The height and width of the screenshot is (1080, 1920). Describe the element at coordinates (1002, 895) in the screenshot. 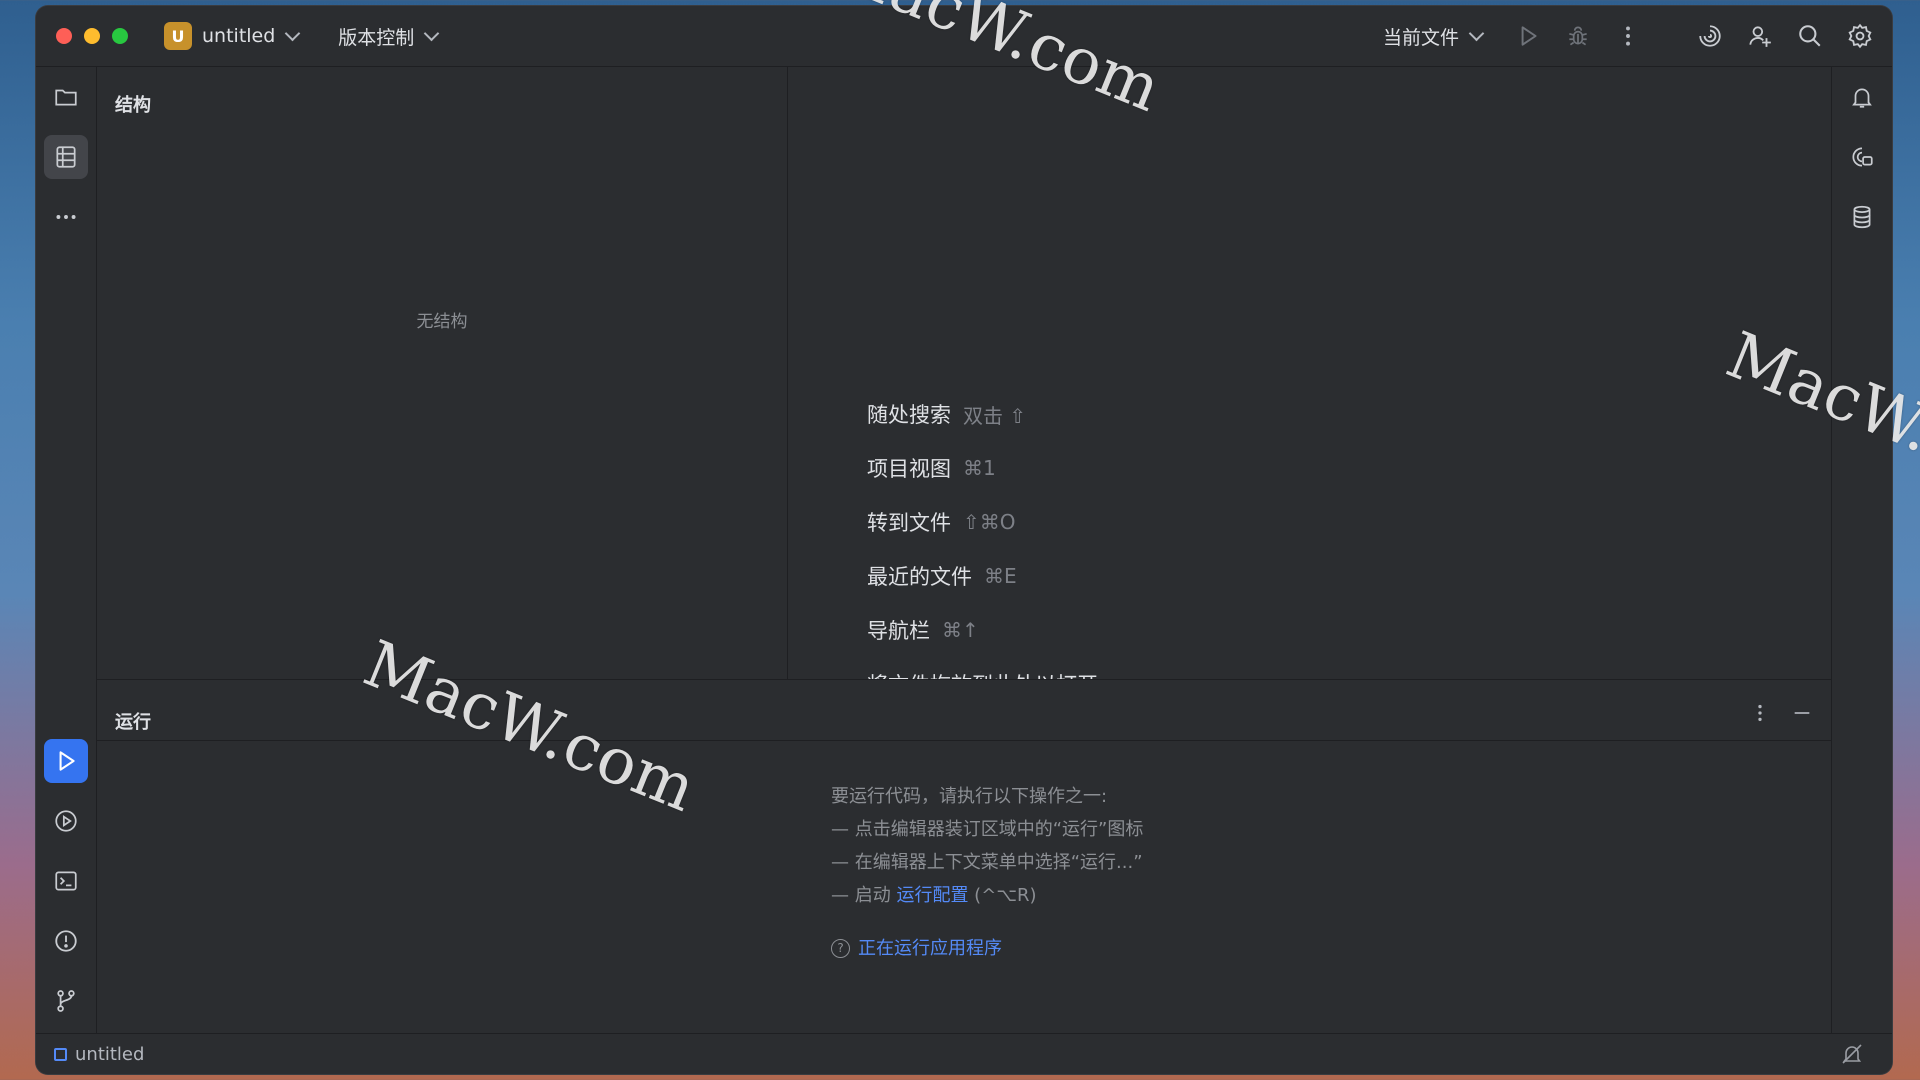

I see `run-option-config-shortcut: (^⌥R)` at that location.